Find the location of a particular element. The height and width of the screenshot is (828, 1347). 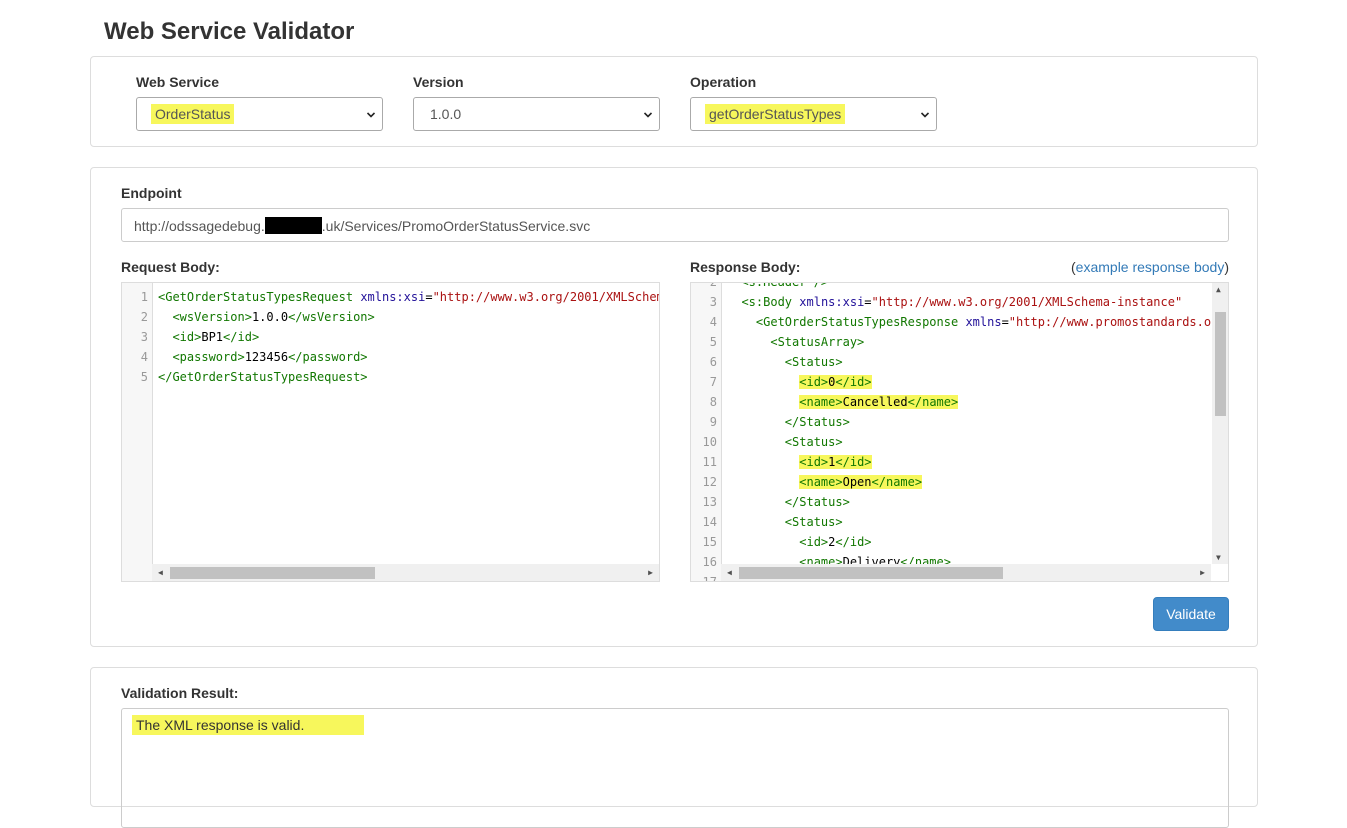

validation-result-box: The XML response is valid. is located at coordinates (675, 768).